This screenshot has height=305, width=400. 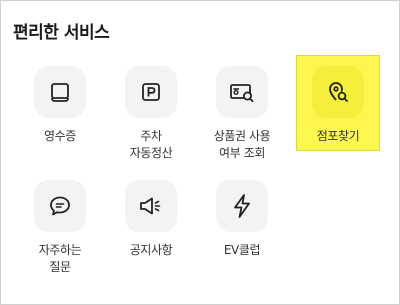 I want to click on service-ev-club: EV클럽, so click(x=242, y=219).